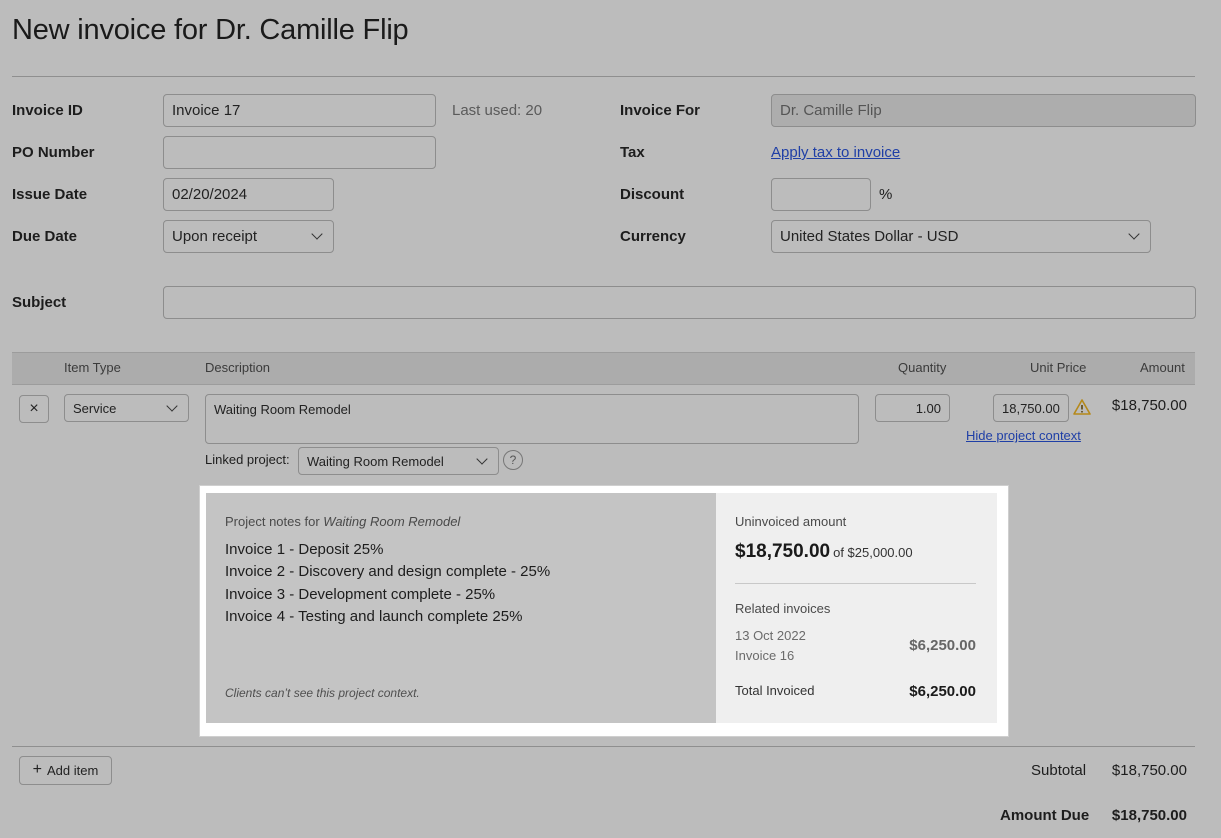  I want to click on header-unit-price: Unit Price, so click(1058, 367).